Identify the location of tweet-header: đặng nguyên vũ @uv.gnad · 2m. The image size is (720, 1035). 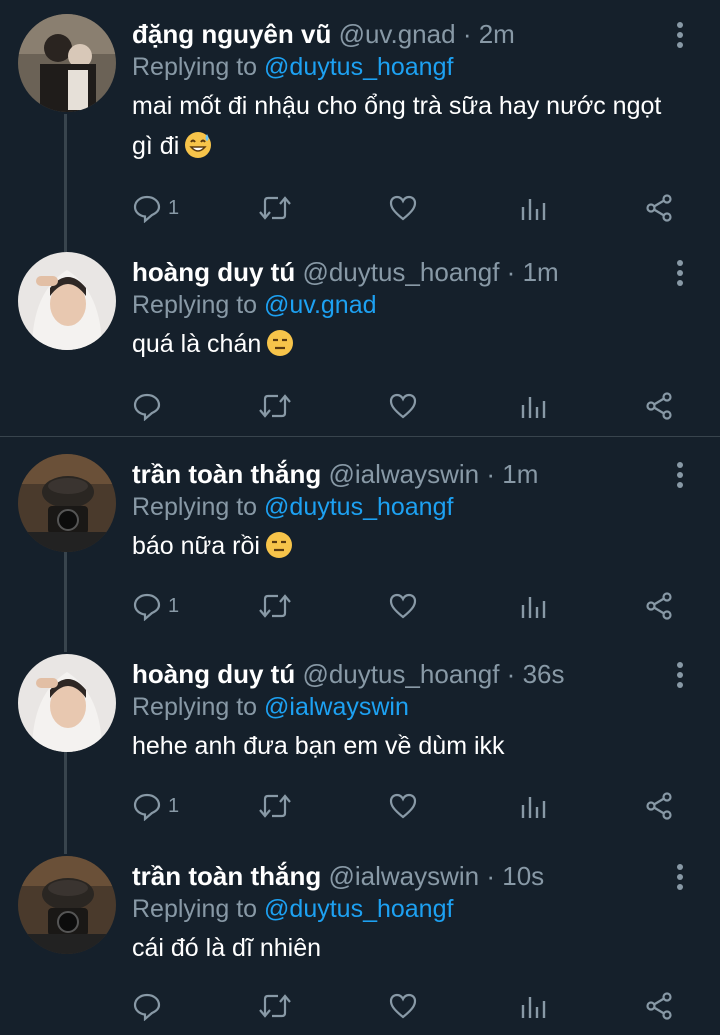
(323, 34).